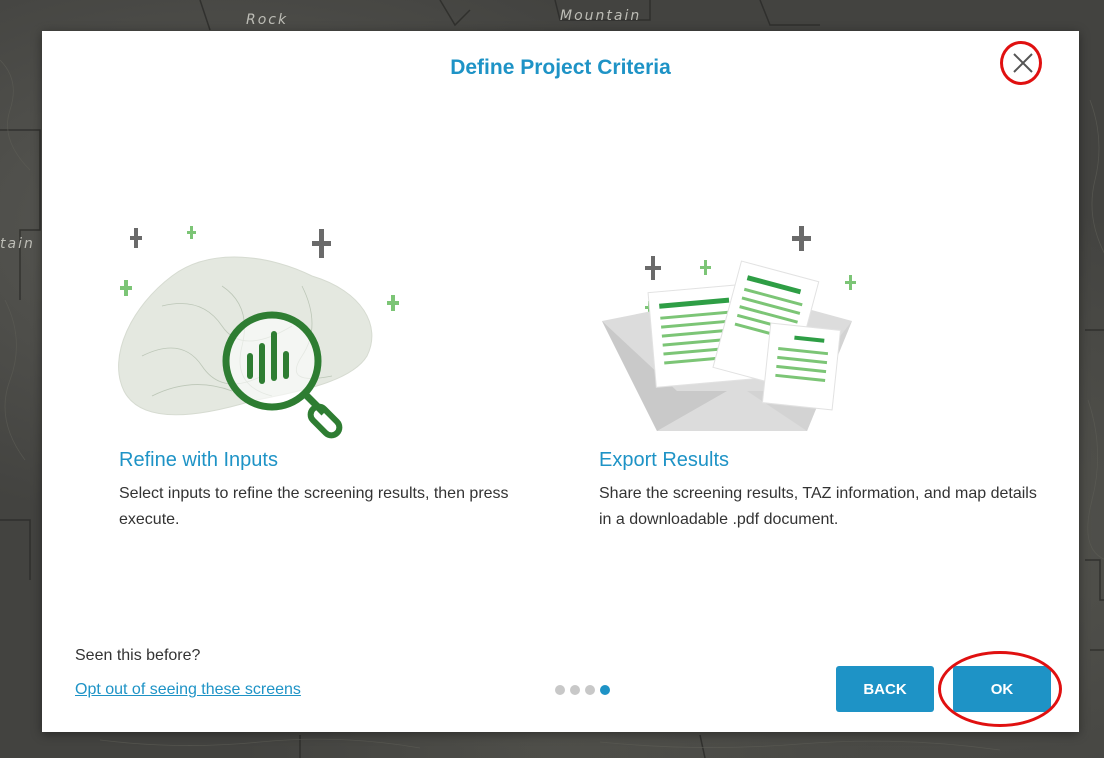 The height and width of the screenshot is (758, 1112). I want to click on magnifier-map-icon, so click(258, 332).